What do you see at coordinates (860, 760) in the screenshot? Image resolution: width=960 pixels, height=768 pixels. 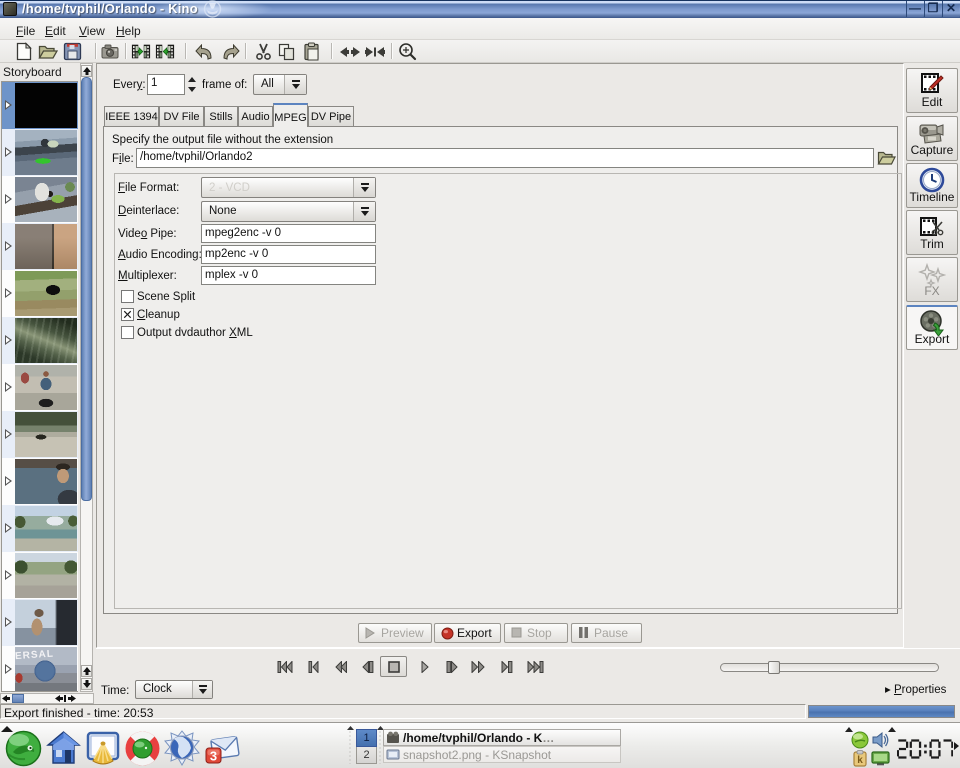 I see `svg-text: k` at bounding box center [860, 760].